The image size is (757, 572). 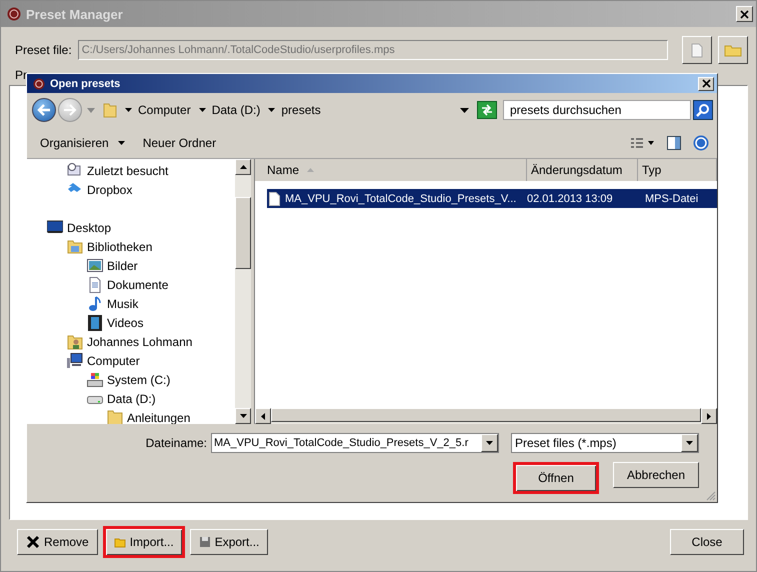 I want to click on breadcrumb-item: Data (D:), so click(x=236, y=110).